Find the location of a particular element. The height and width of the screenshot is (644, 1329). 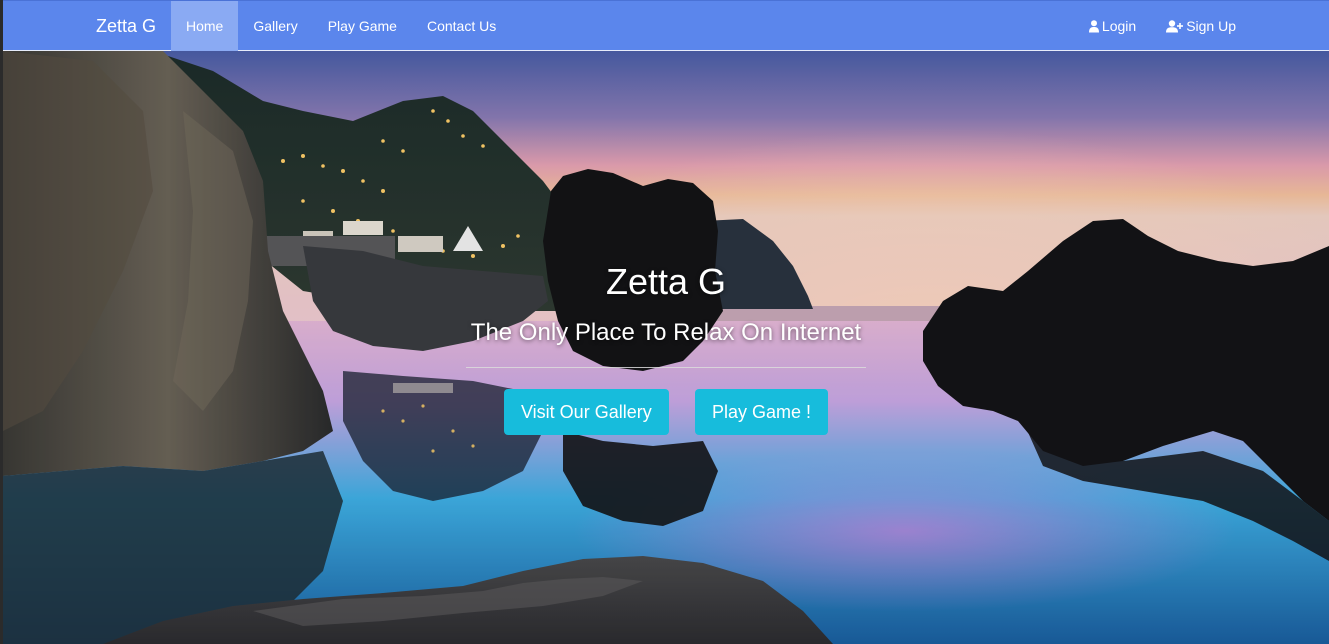

play-game-button: Play Game ! is located at coordinates (762, 412).